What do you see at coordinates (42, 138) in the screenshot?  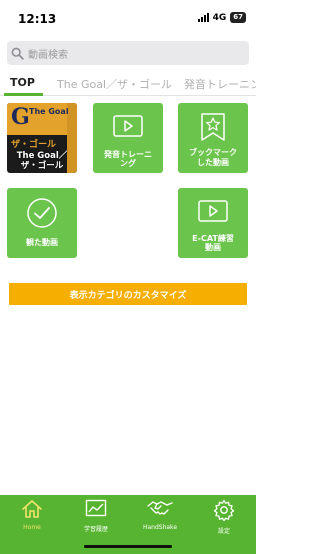 I see `tile-the-goal: G The Goal ザ・ゴール The Goal／ ザ・ゴール` at bounding box center [42, 138].